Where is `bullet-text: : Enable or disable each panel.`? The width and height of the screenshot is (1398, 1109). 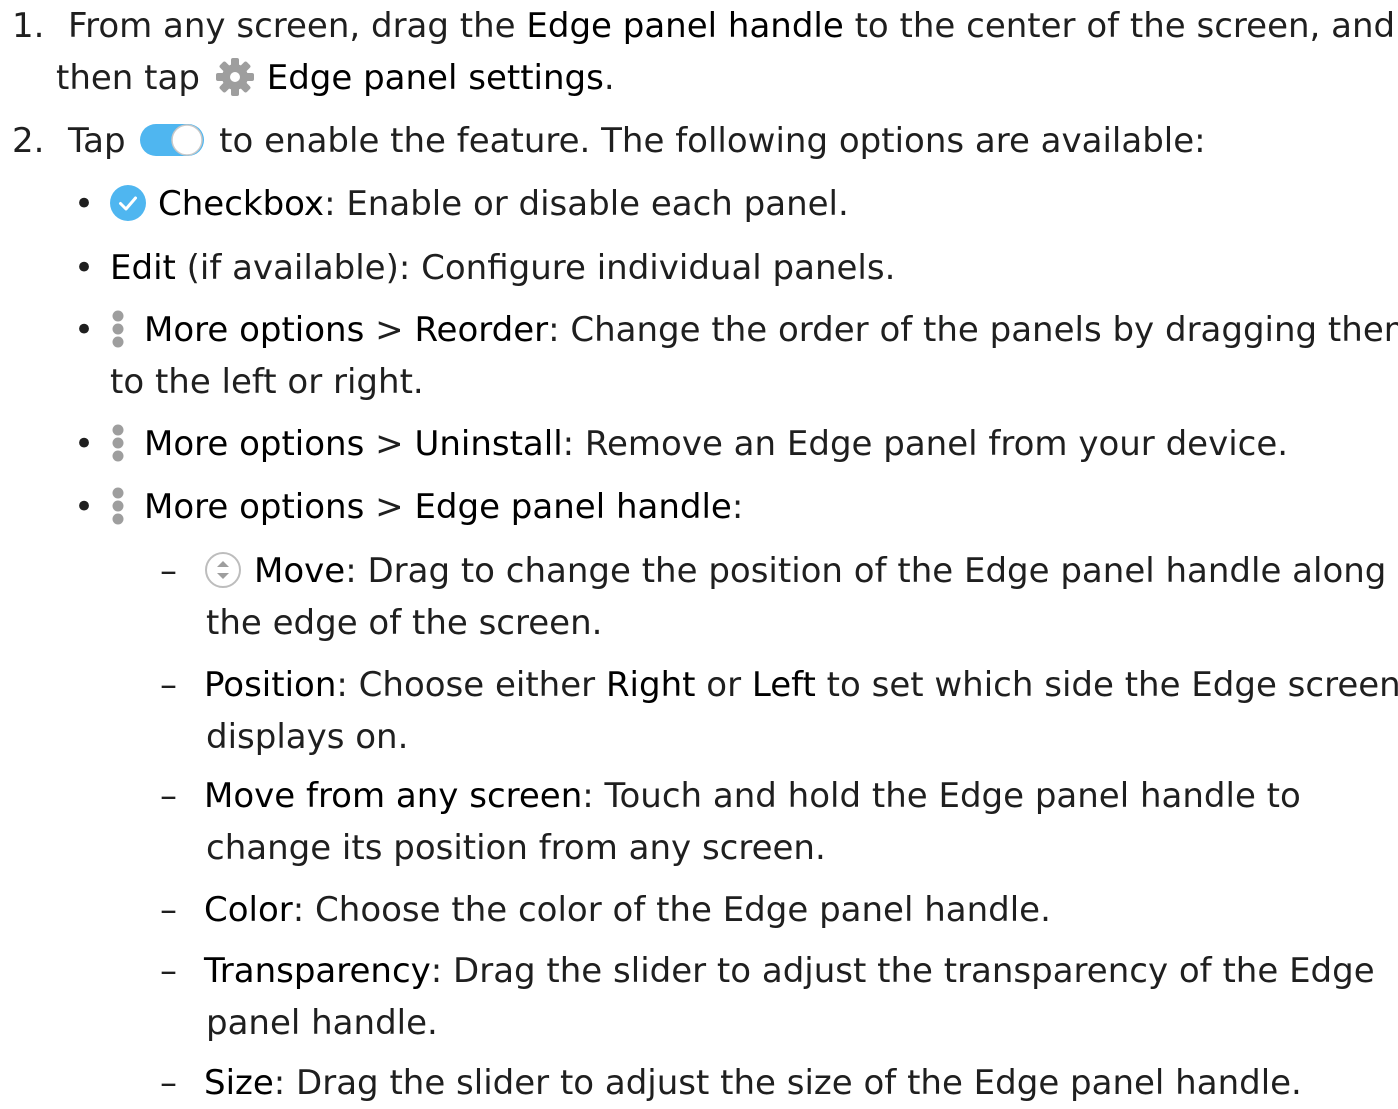
bullet-text: : Enable or disable each panel. is located at coordinates (586, 204).